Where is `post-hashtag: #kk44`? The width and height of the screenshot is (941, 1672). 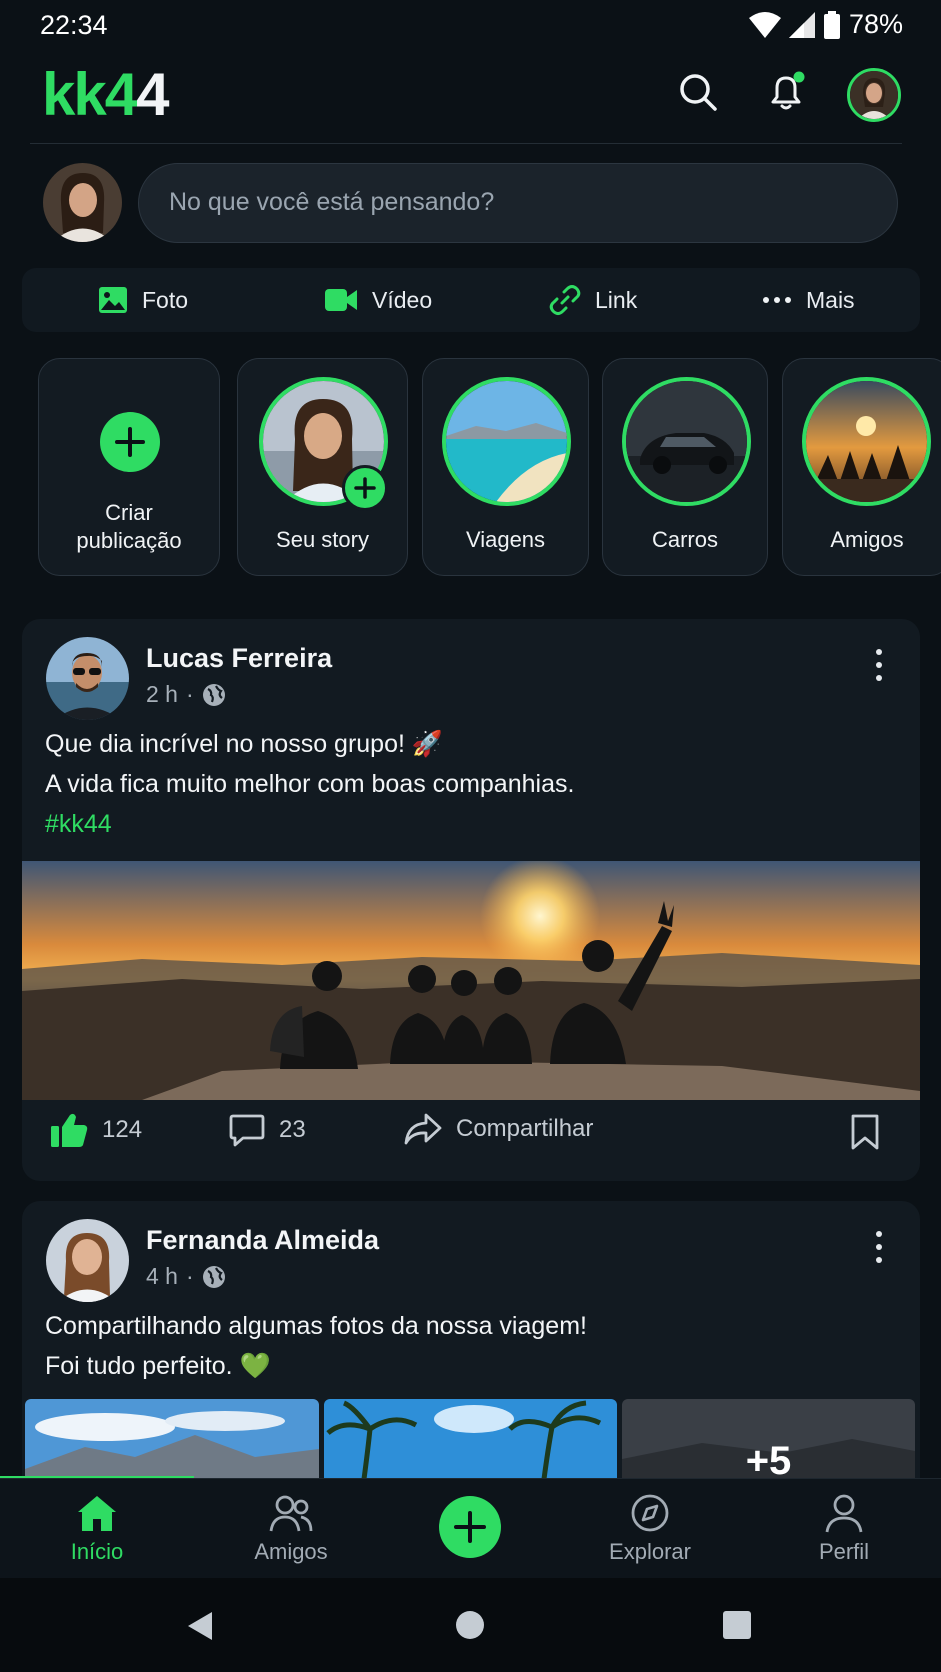 post-hashtag: #kk44 is located at coordinates (309, 824).